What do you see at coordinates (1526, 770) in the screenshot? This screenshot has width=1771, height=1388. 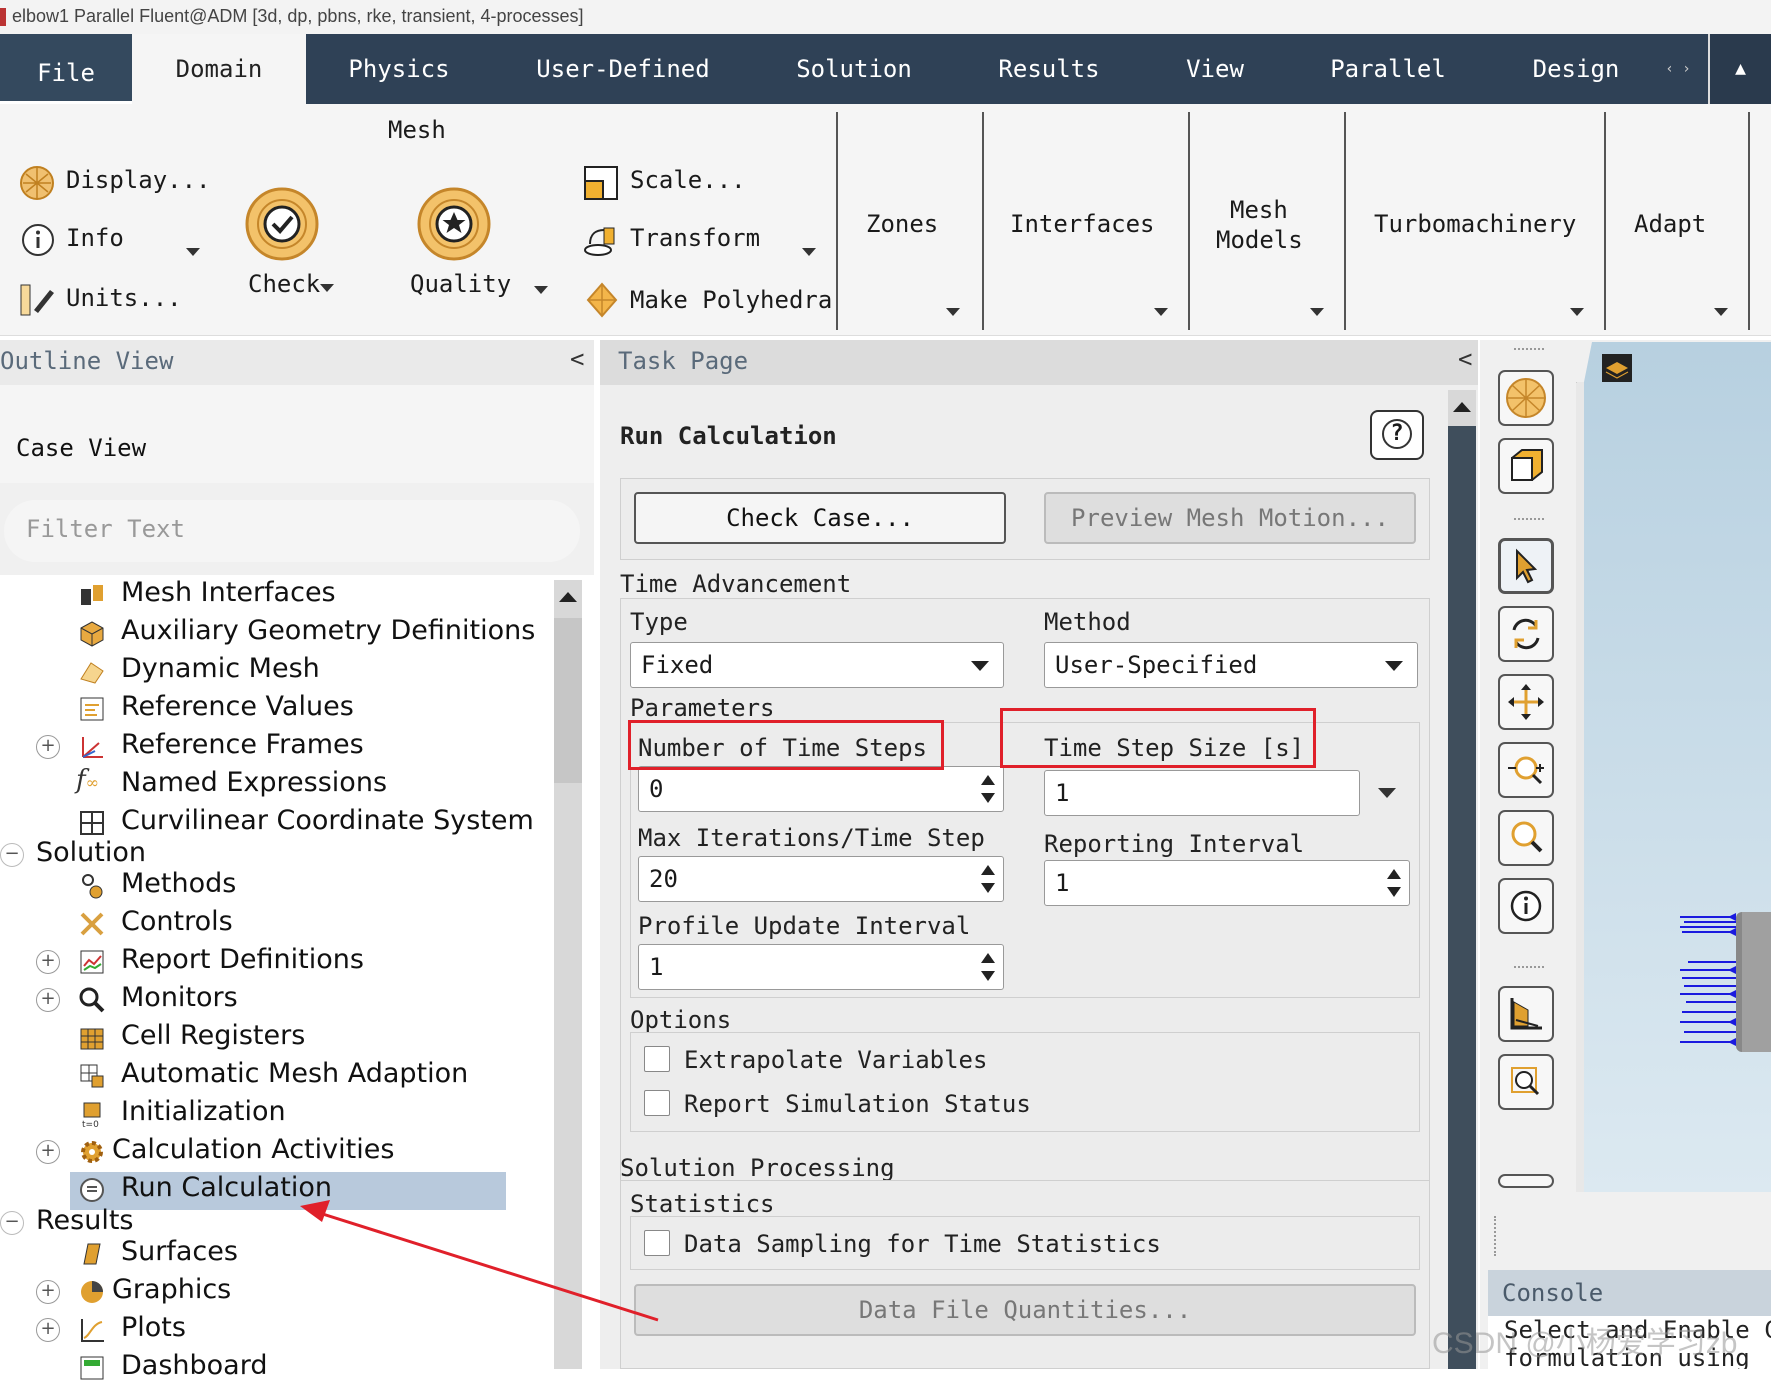 I see `zoom-in-out-tool-button` at bounding box center [1526, 770].